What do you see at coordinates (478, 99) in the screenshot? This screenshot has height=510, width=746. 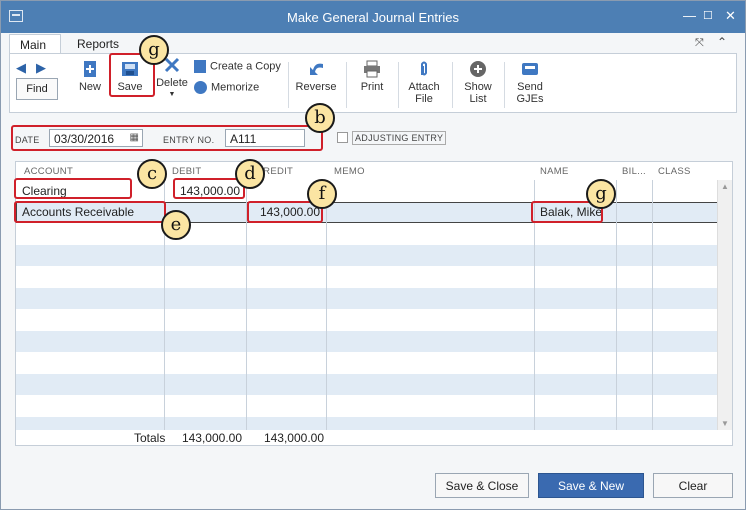 I see `show-list-label-line2: List` at bounding box center [478, 99].